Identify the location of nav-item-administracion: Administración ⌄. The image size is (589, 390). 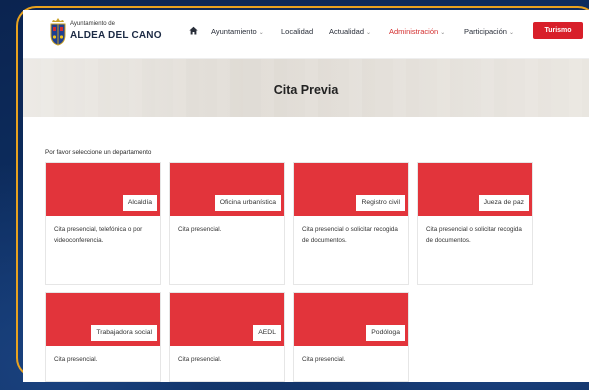
(417, 31).